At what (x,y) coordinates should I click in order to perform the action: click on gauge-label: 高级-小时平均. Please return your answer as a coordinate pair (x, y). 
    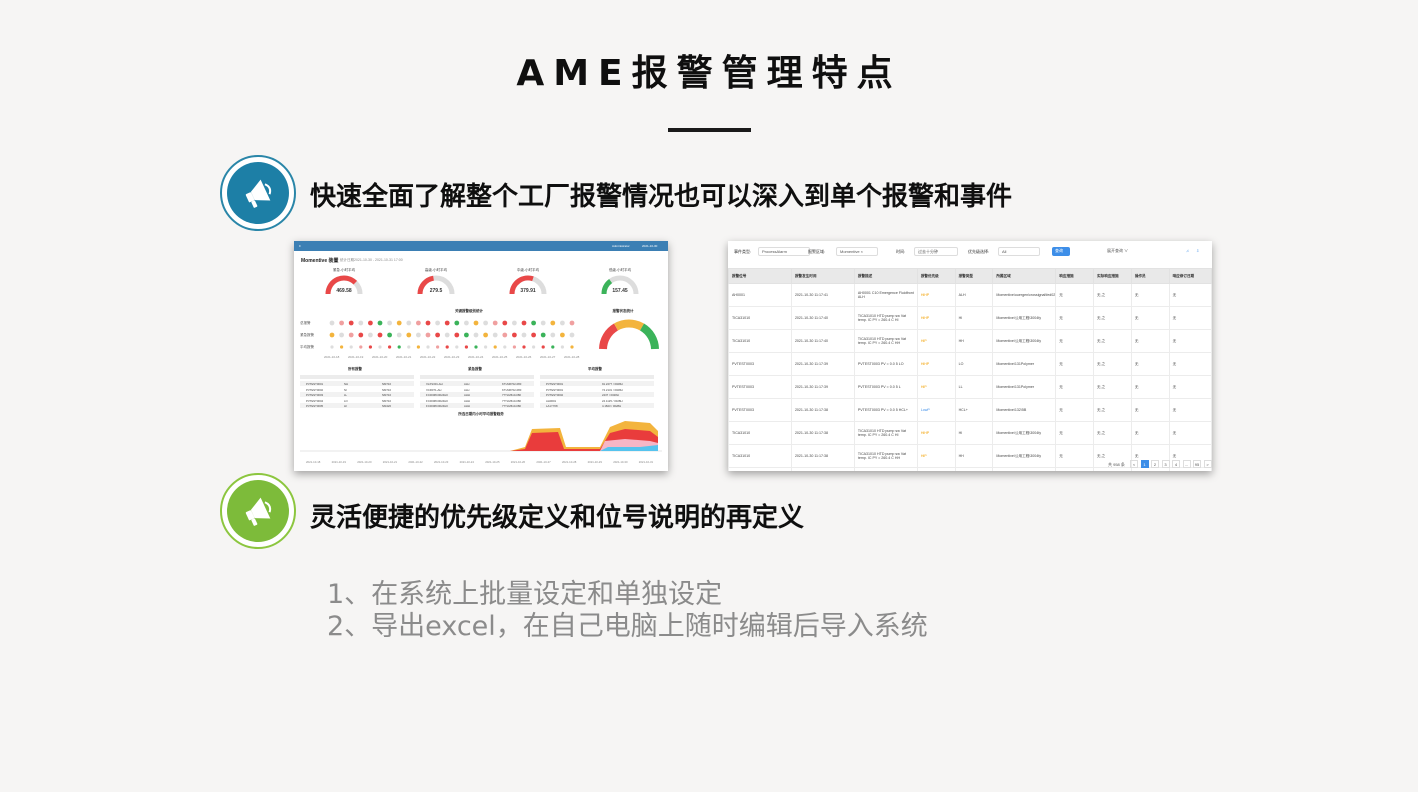
    Looking at the image, I should click on (436, 270).